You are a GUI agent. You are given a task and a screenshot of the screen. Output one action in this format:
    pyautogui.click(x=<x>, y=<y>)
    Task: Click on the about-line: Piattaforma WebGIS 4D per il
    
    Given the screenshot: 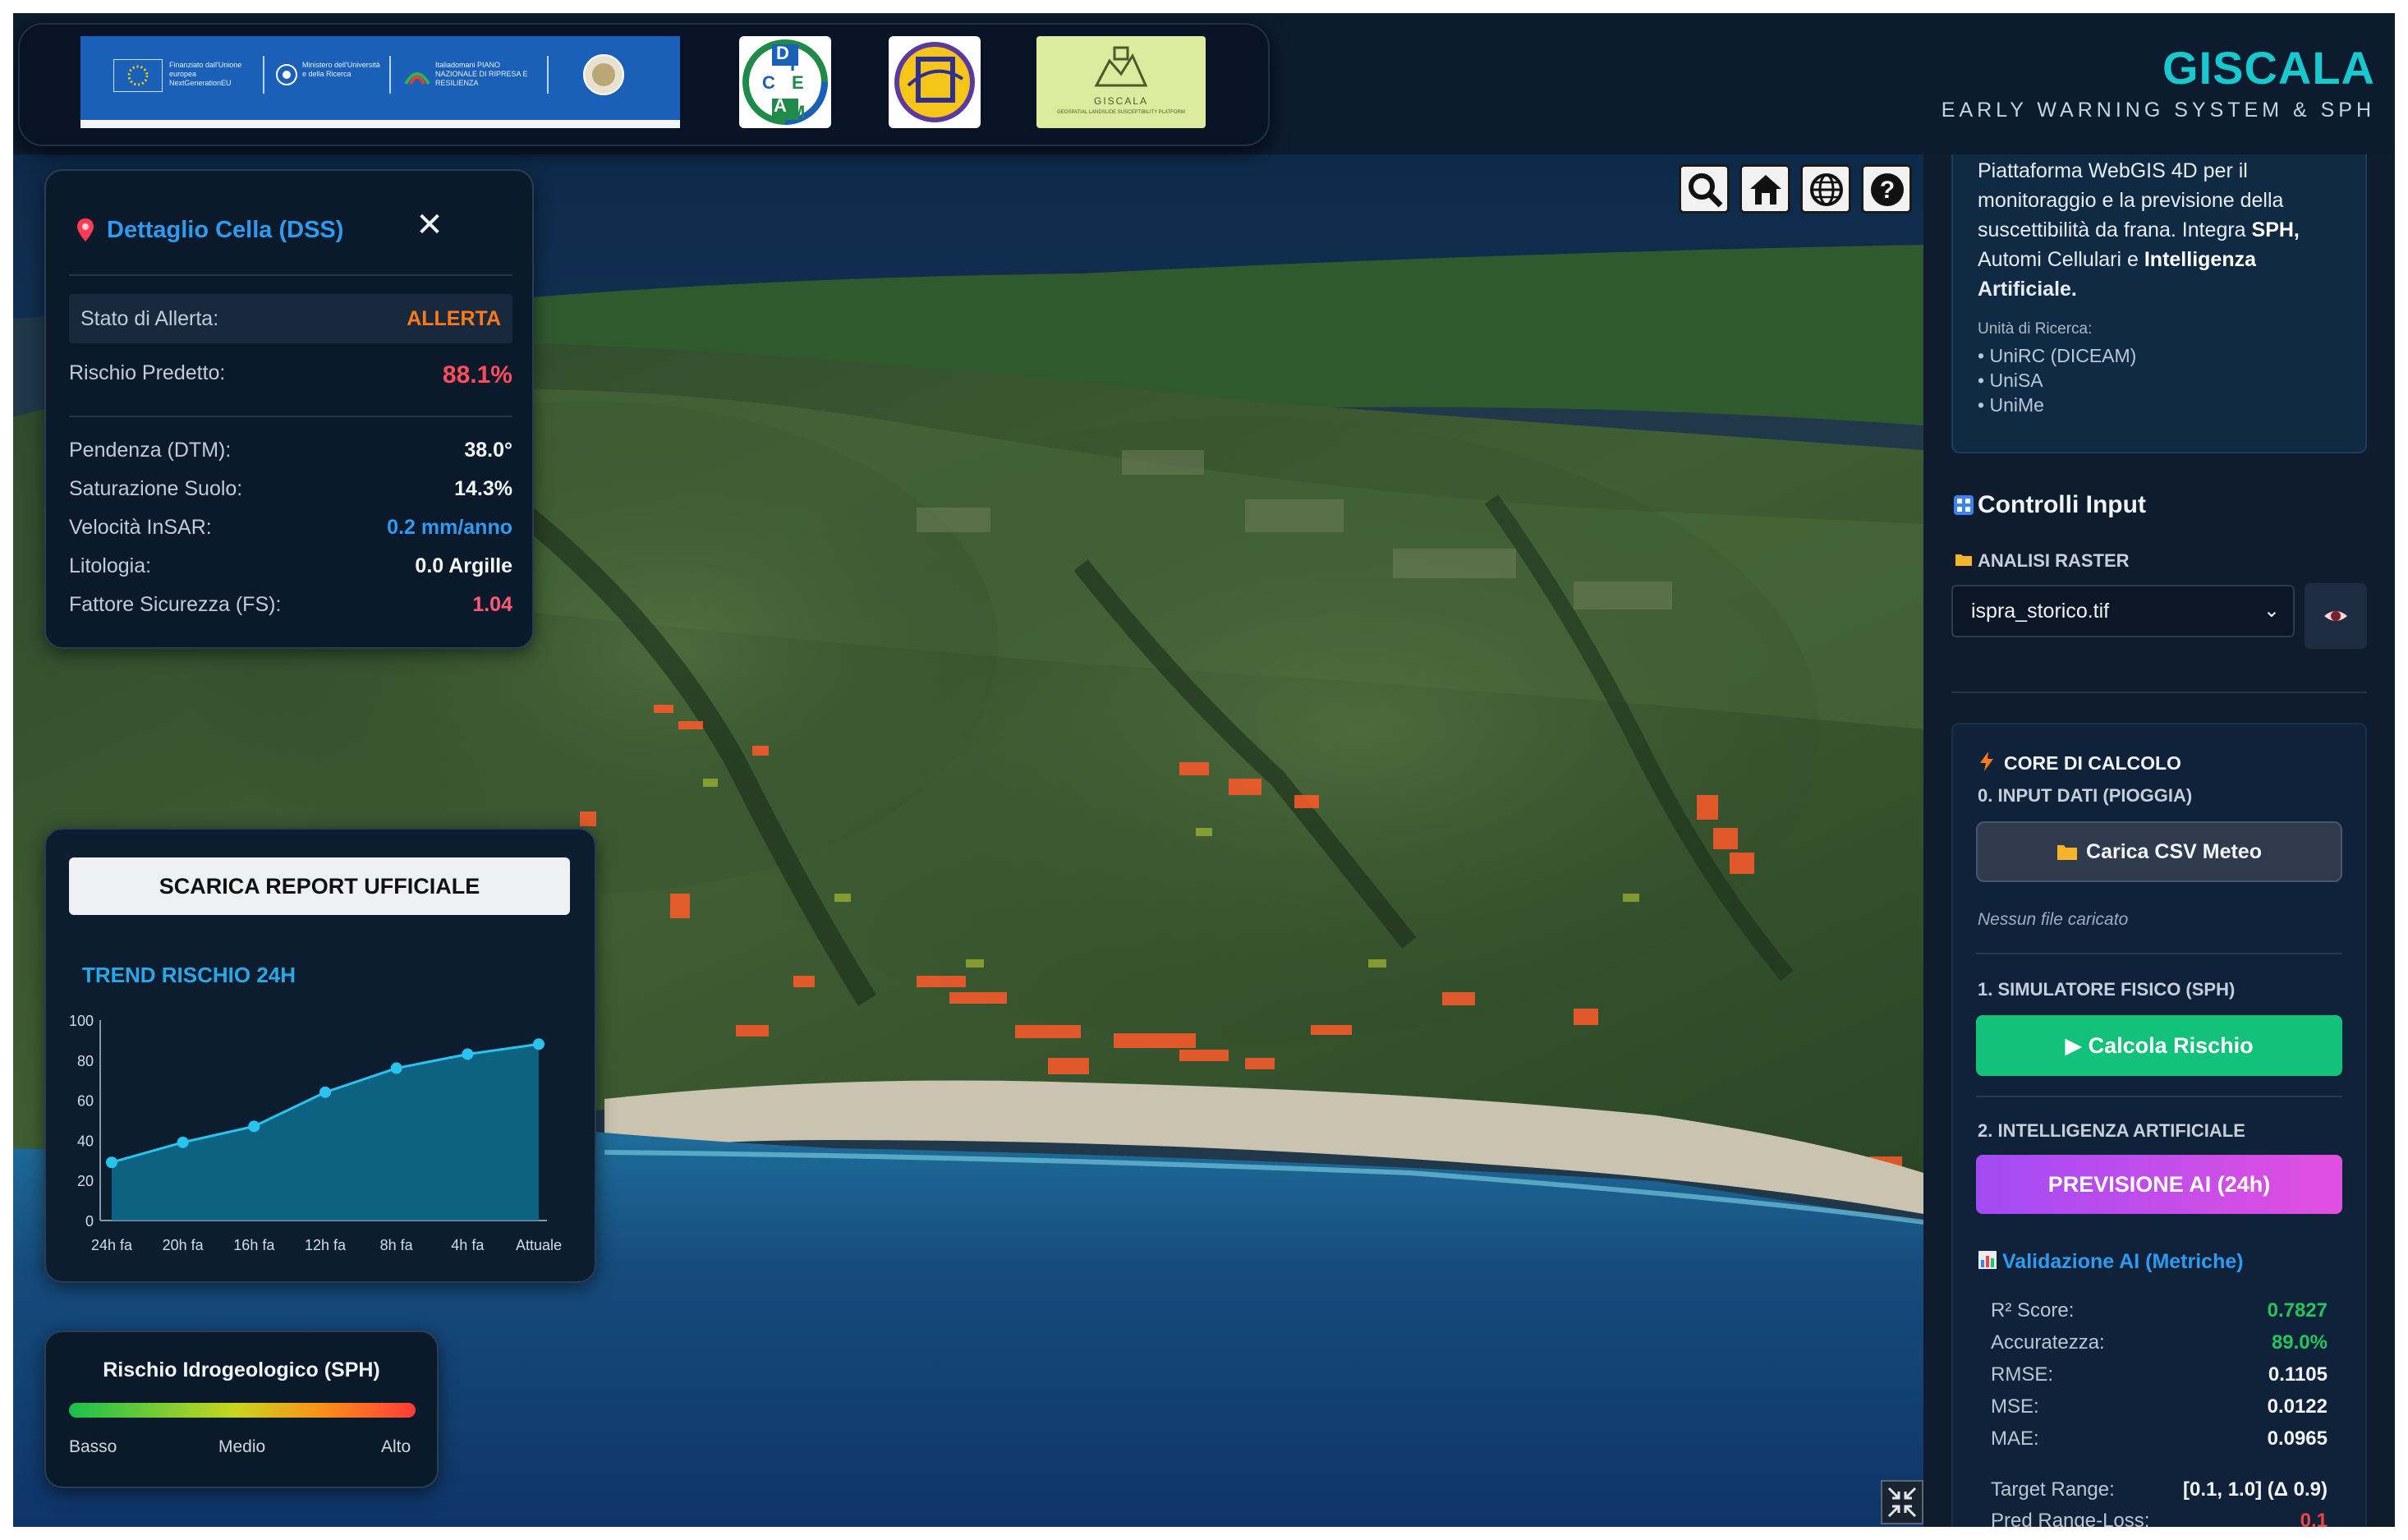 What is the action you would take?
    pyautogui.click(x=2113, y=170)
    